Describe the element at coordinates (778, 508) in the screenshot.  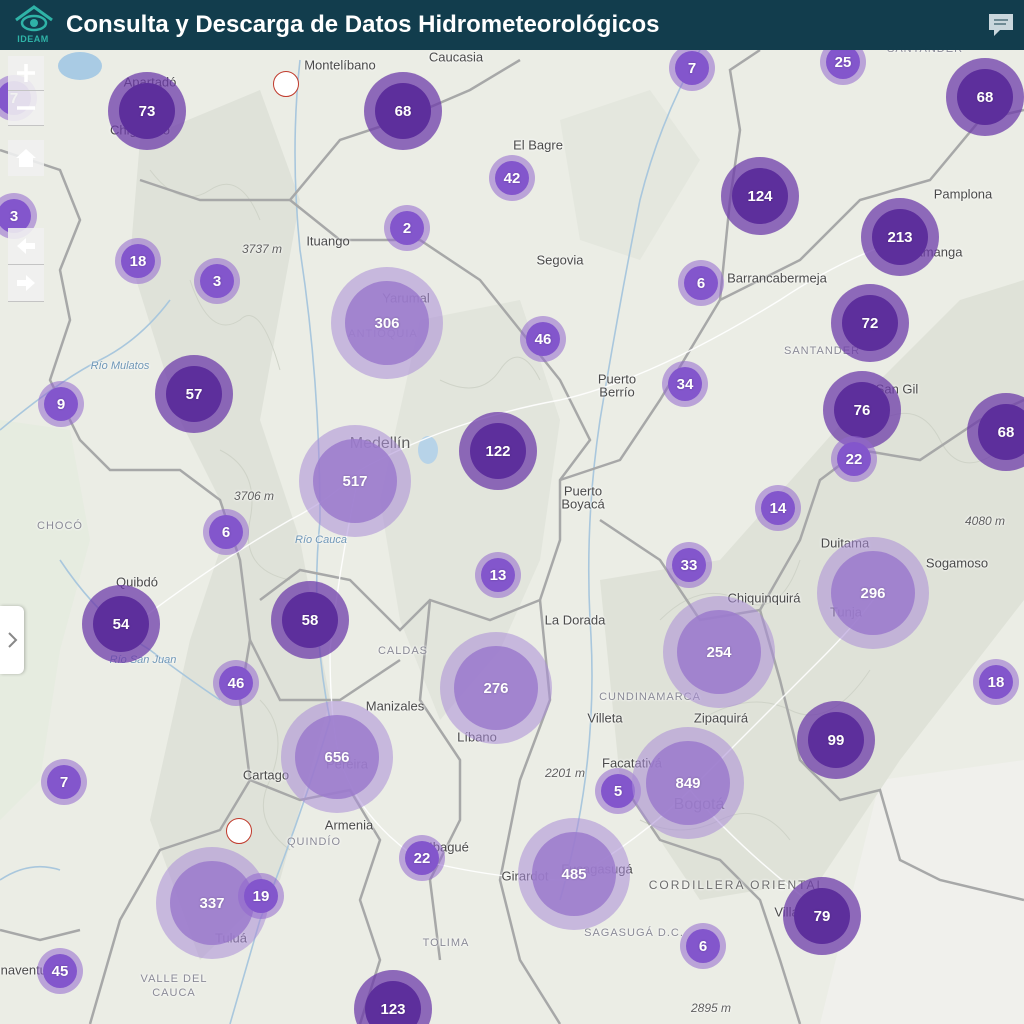
I see `station-cluster: 14` at that location.